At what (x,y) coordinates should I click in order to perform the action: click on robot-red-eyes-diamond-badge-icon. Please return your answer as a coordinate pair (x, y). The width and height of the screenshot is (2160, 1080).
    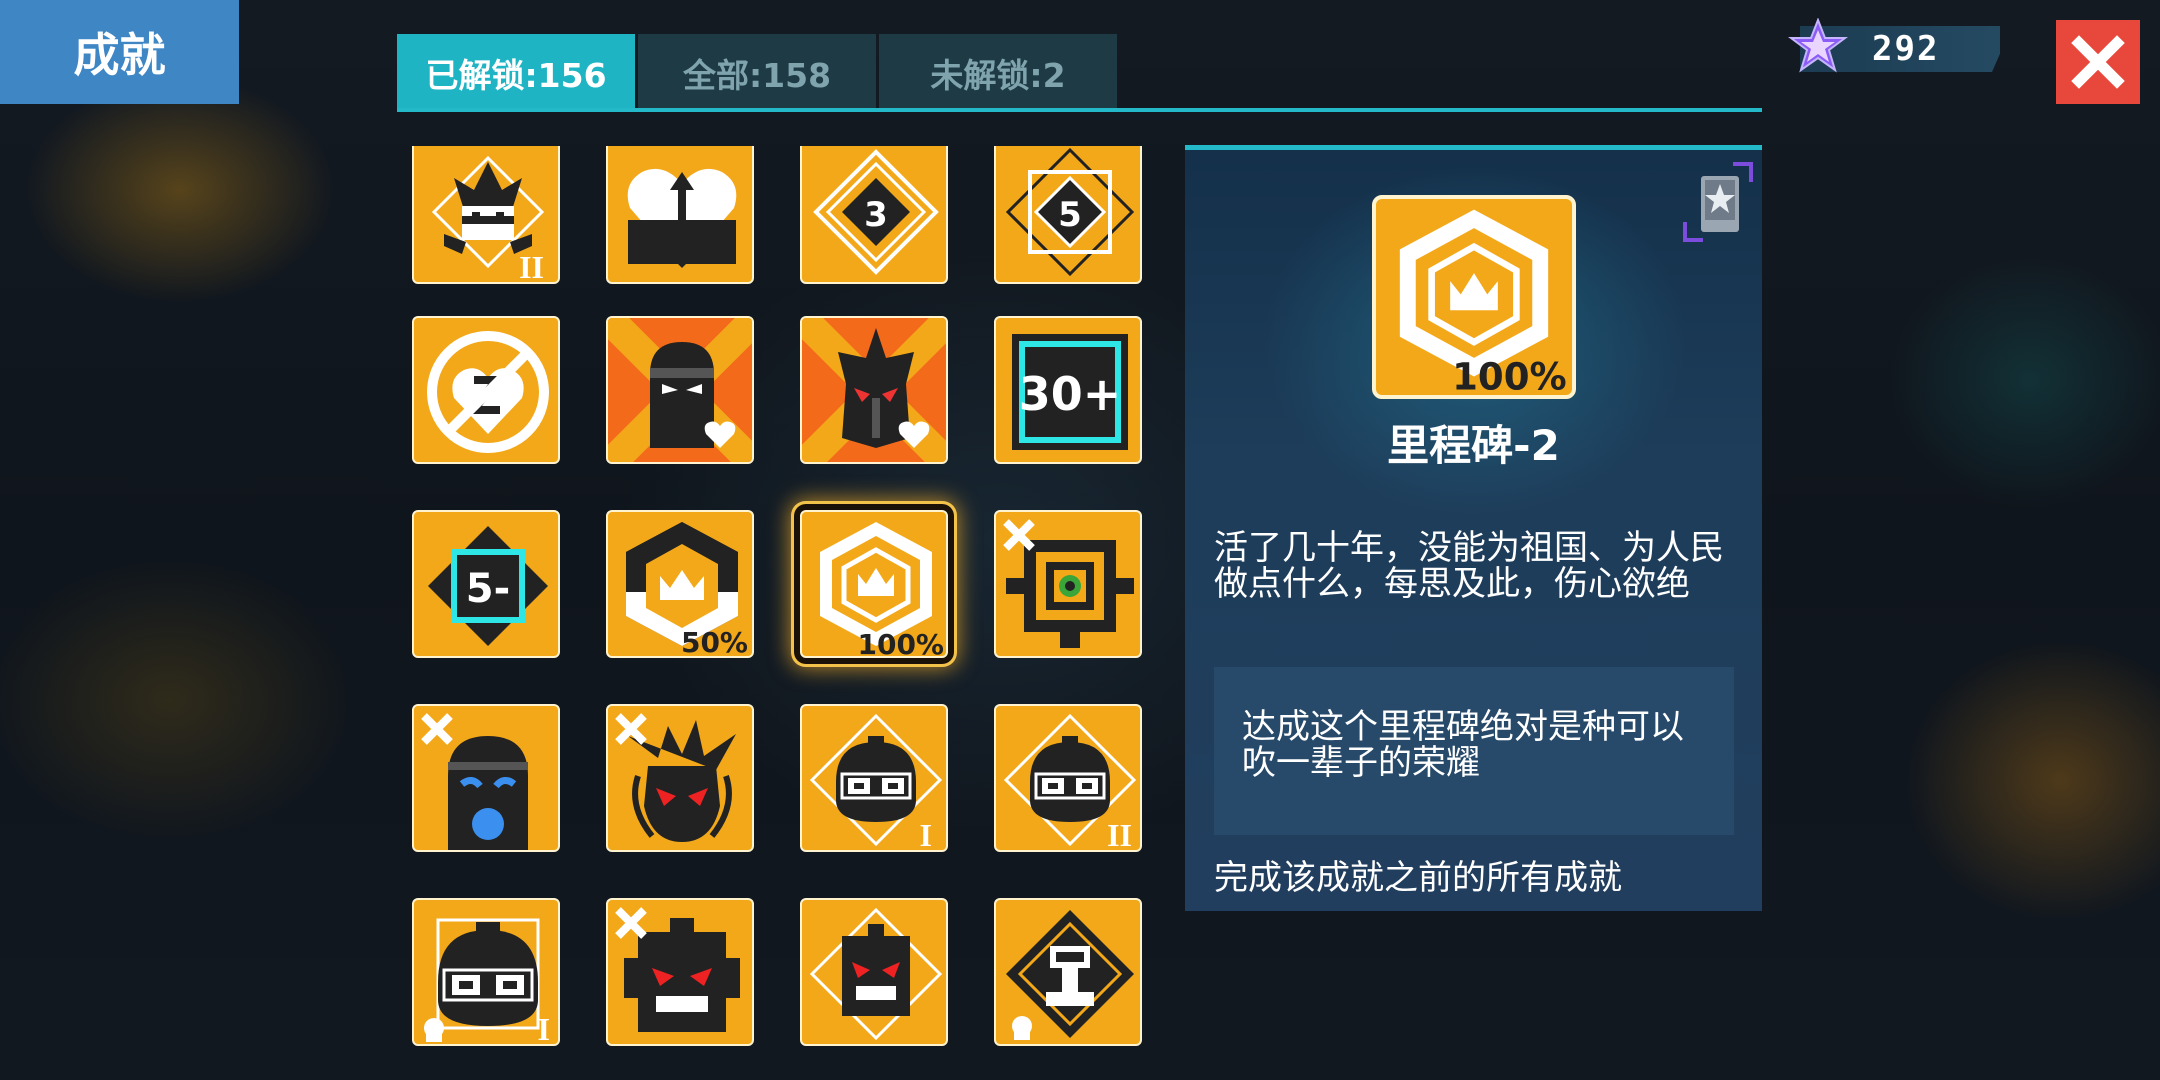
    Looking at the image, I should click on (876, 974).